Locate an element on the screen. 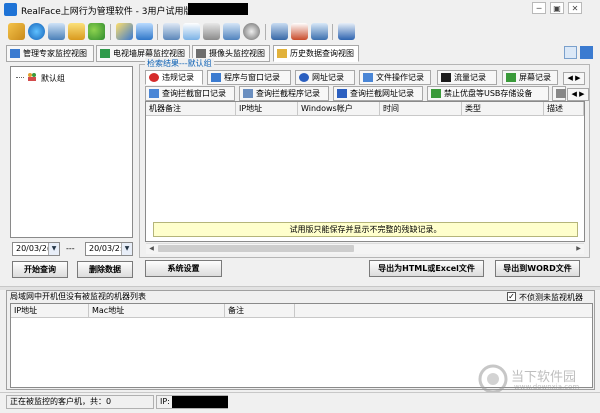  no-detect-label: 不侦测未监视机器 is located at coordinates (551, 297).